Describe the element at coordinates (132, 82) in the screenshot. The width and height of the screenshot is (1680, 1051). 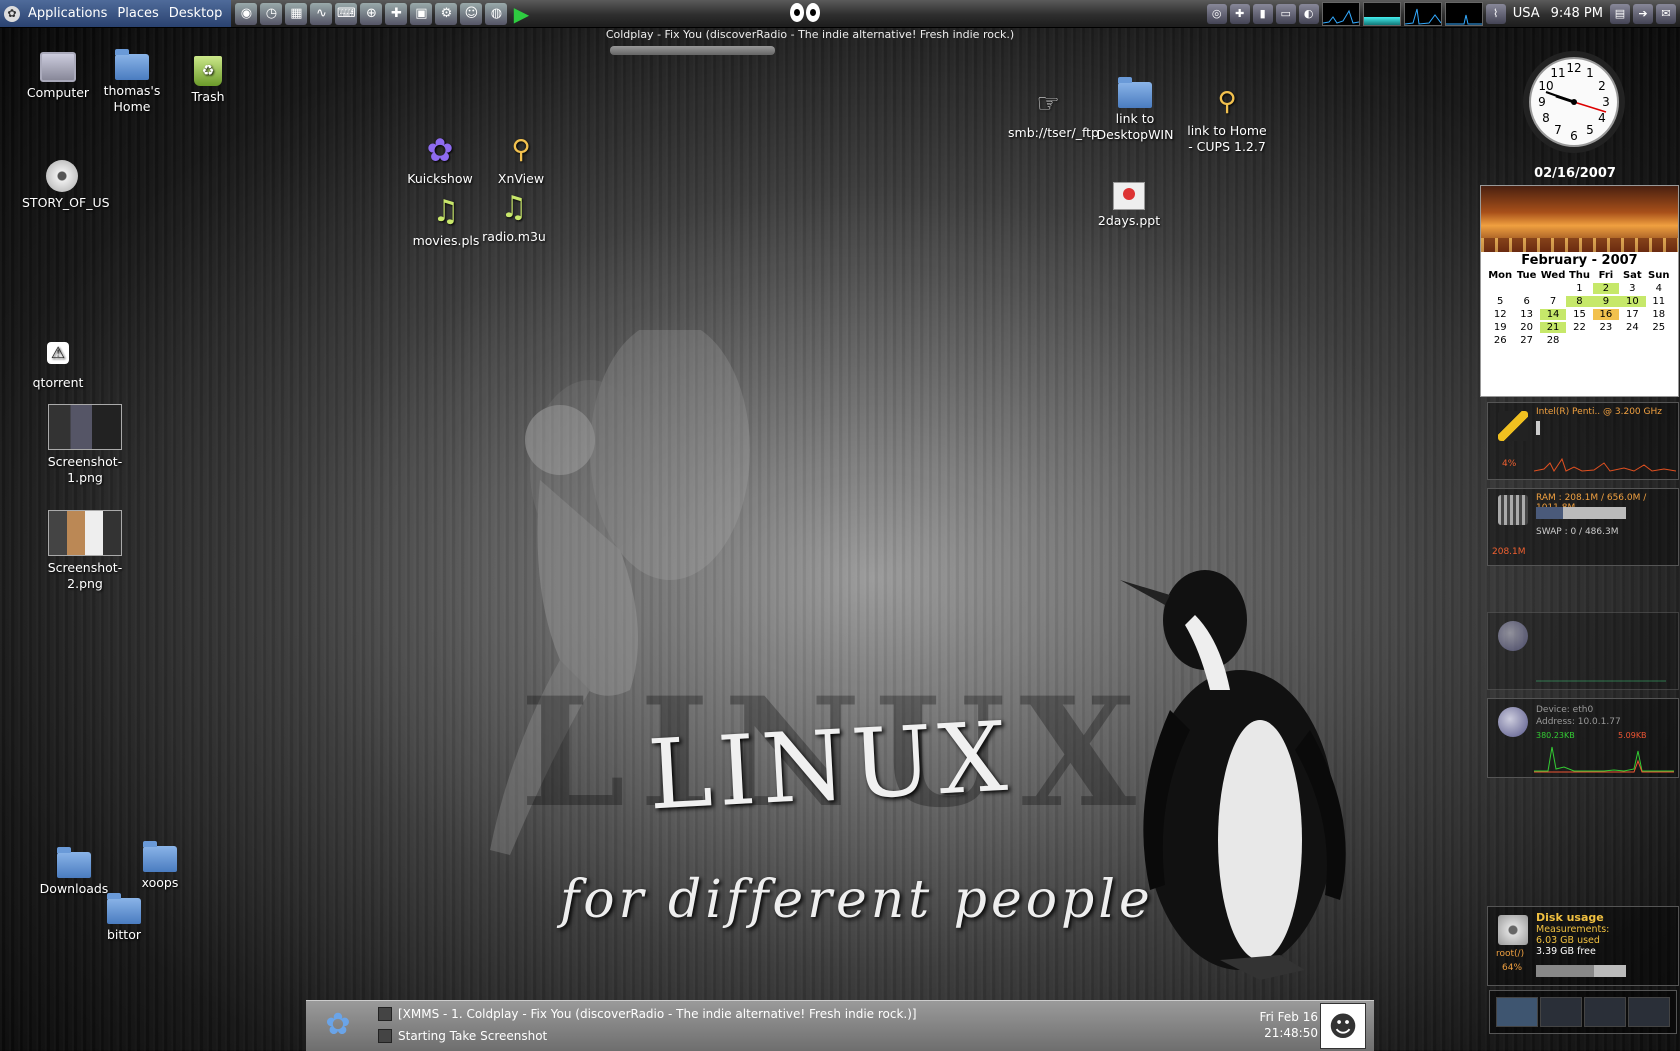
I see `desktop-icon-home: thomas's Home` at that location.